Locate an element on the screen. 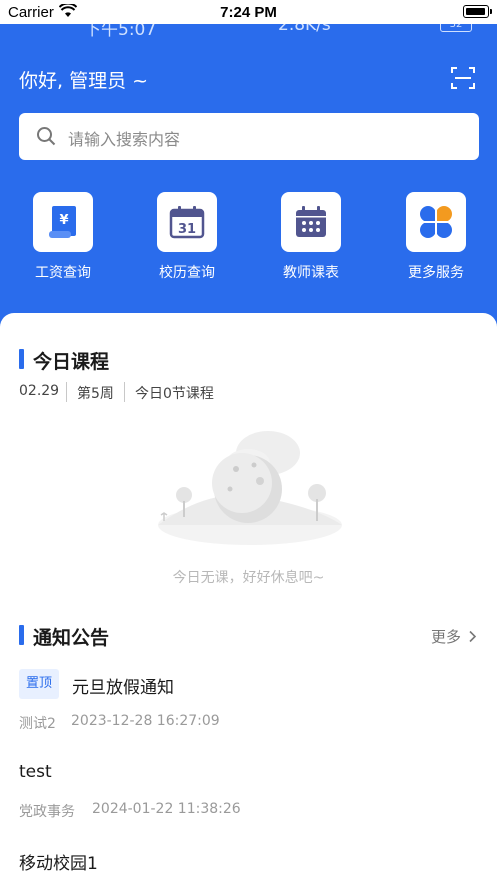 The width and height of the screenshot is (497, 883). pinned-badge: 置顶 is located at coordinates (39, 684).